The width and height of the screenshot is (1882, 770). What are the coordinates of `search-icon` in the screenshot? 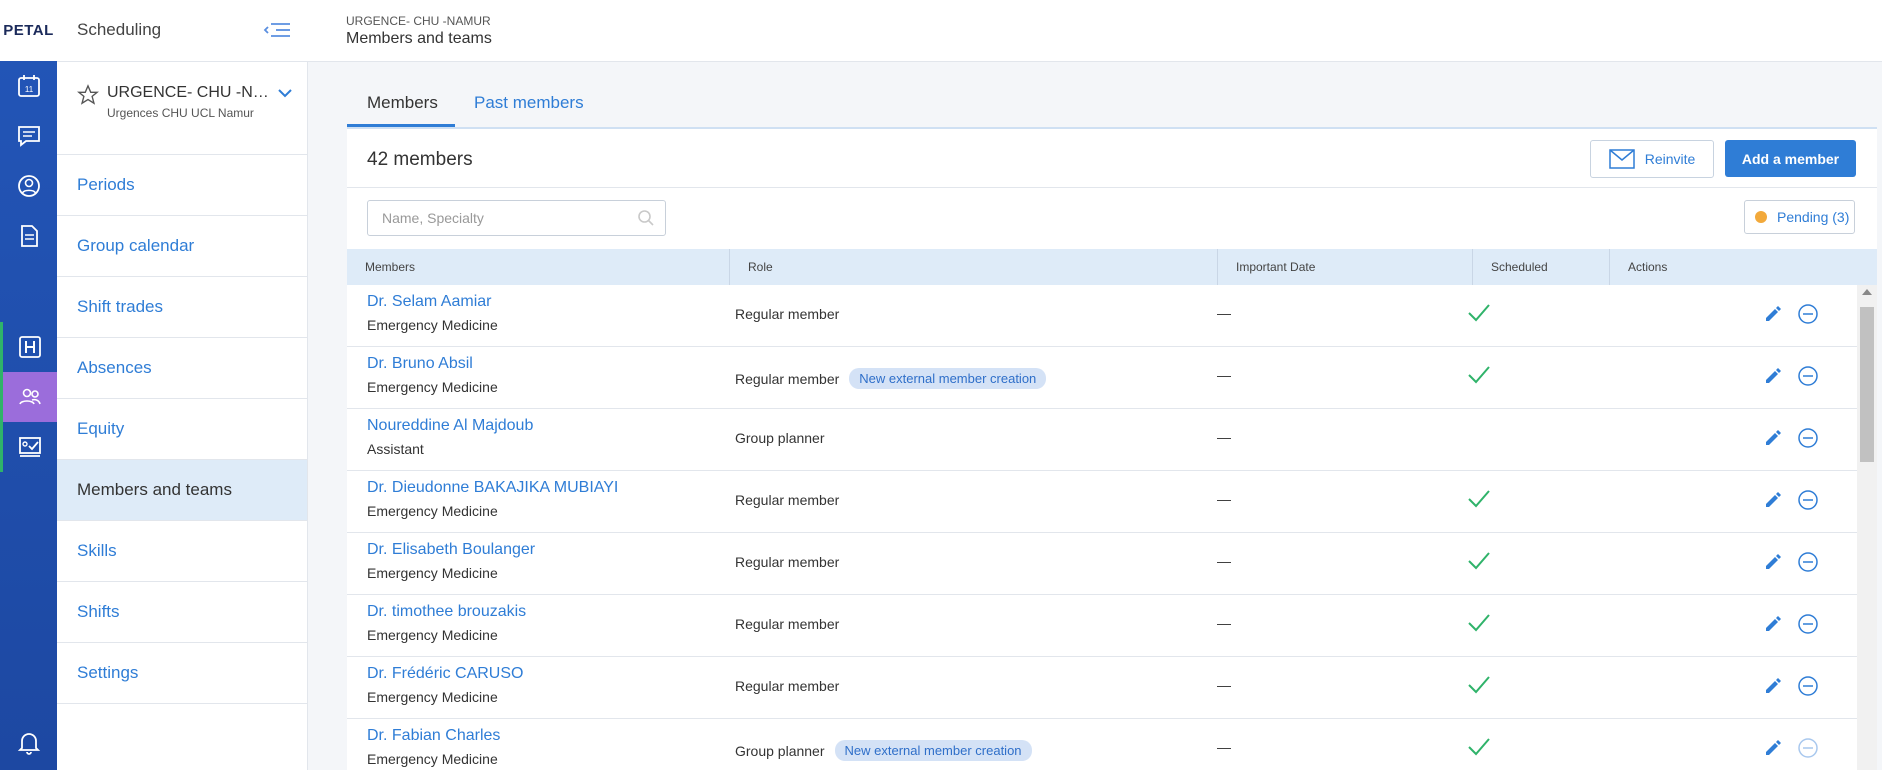 It's located at (646, 220).